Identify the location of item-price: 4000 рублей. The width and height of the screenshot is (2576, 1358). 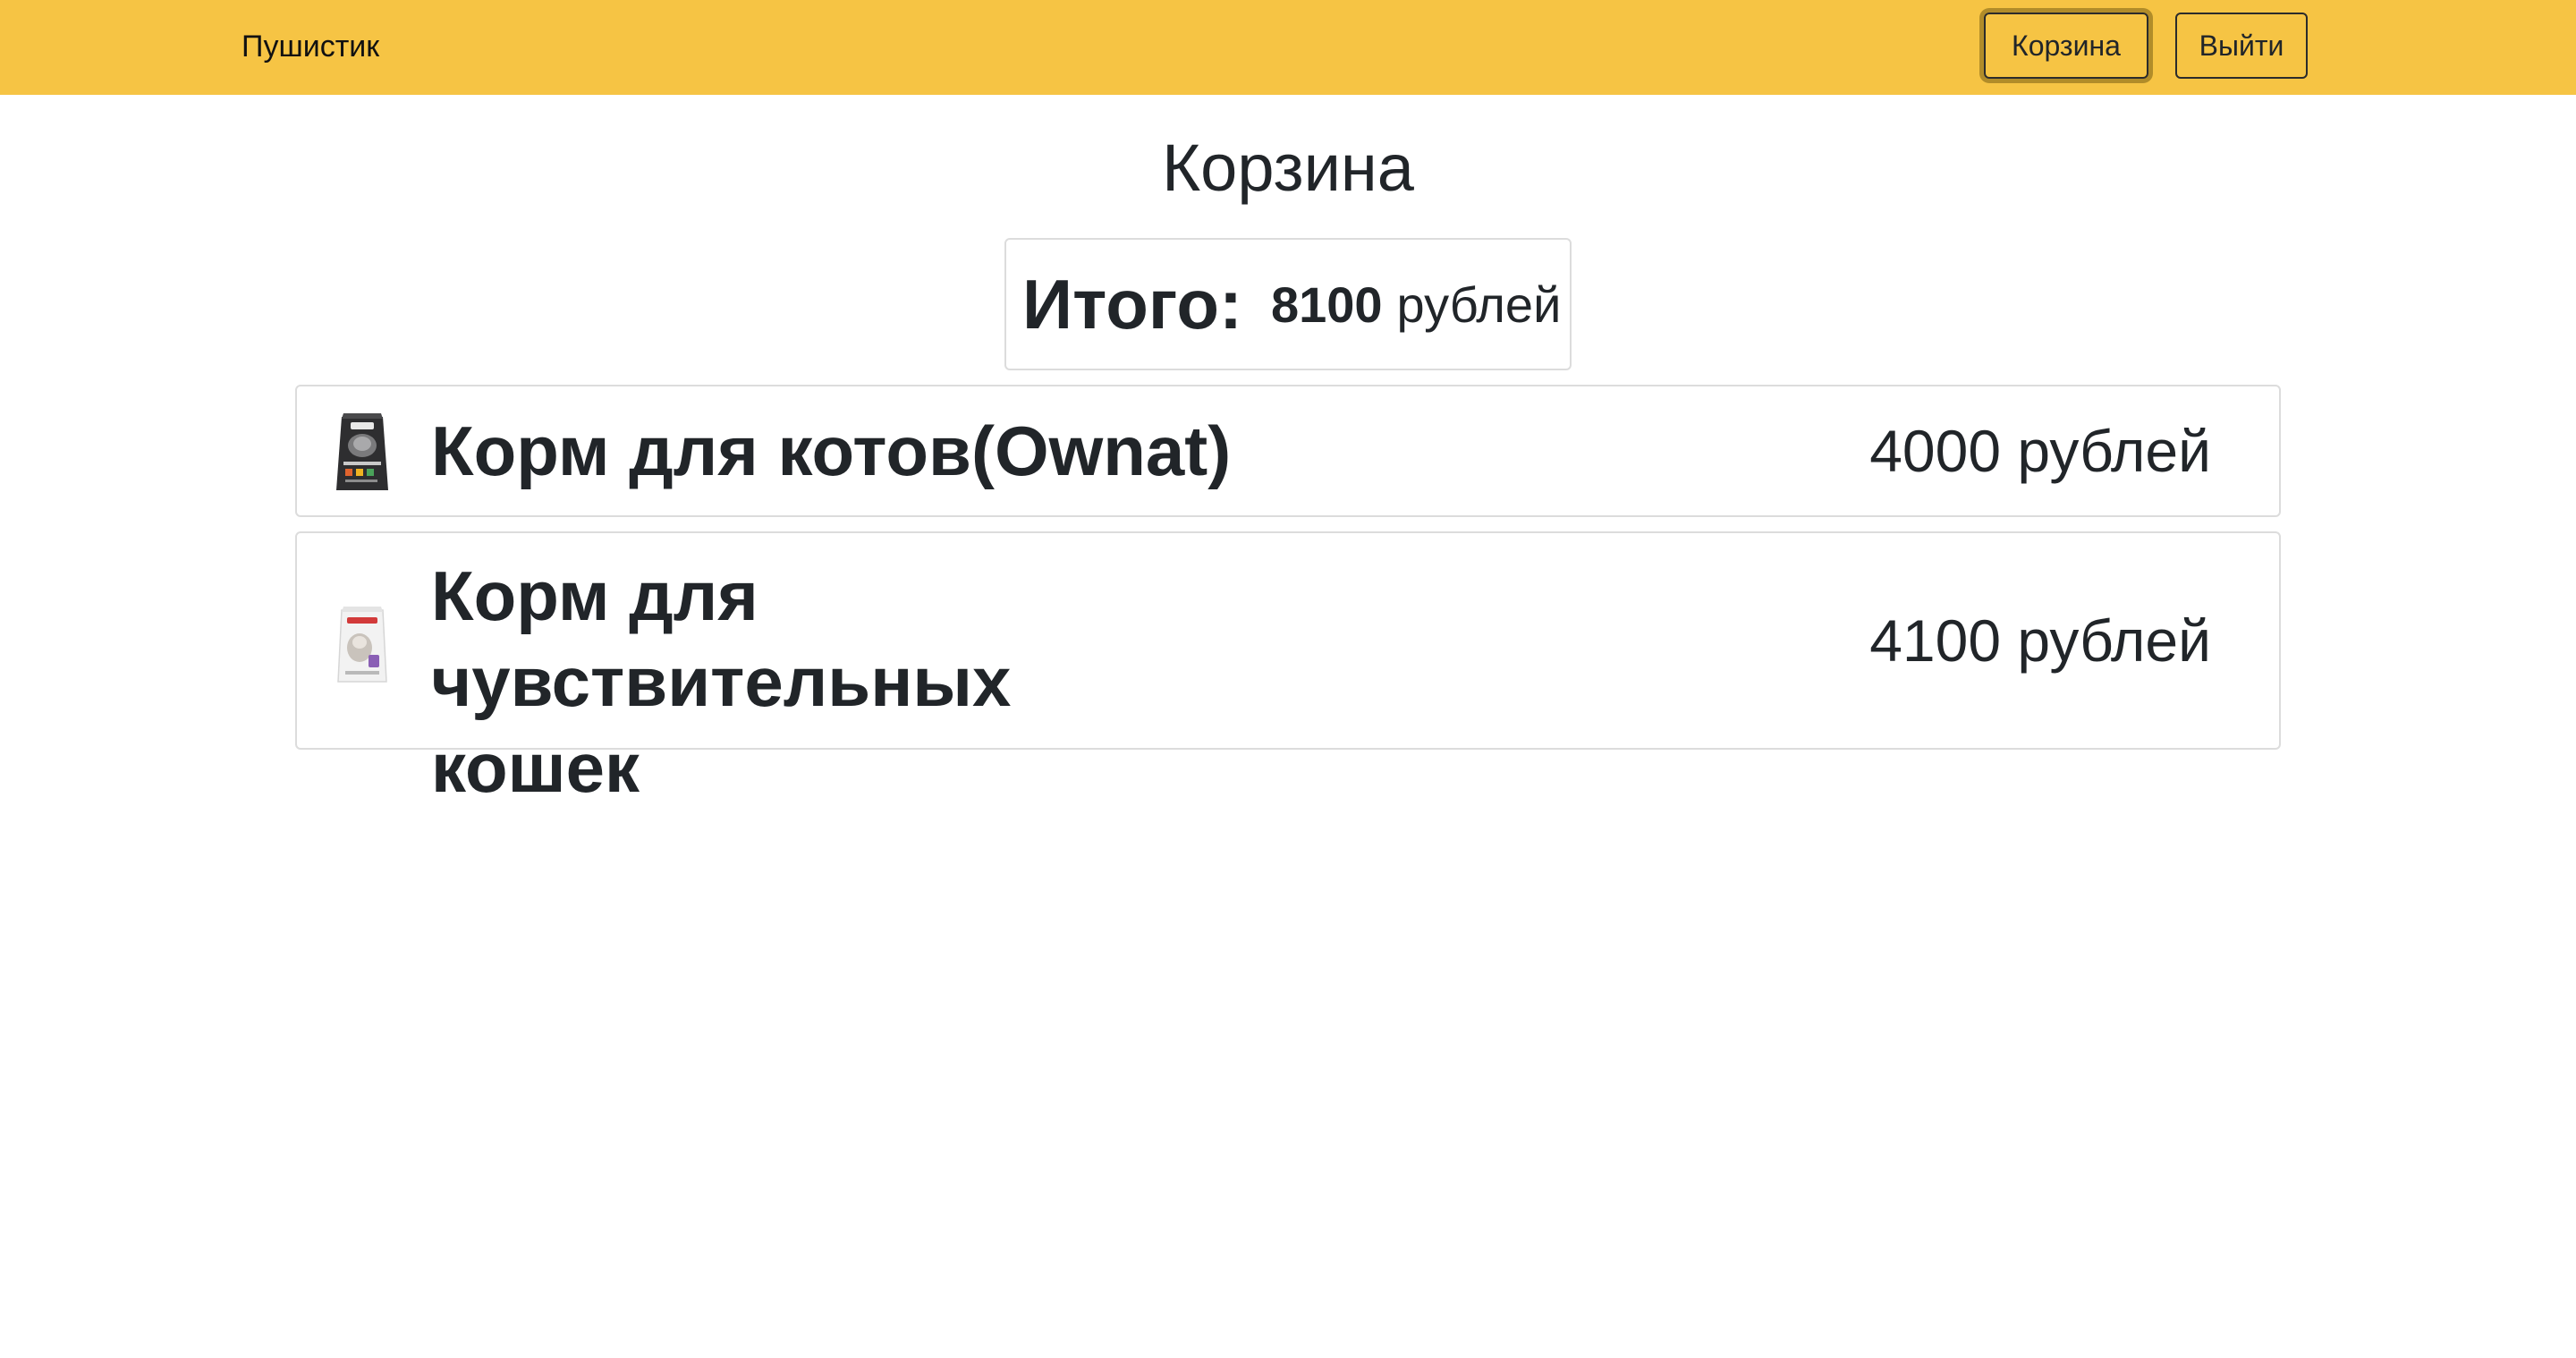
(2040, 451).